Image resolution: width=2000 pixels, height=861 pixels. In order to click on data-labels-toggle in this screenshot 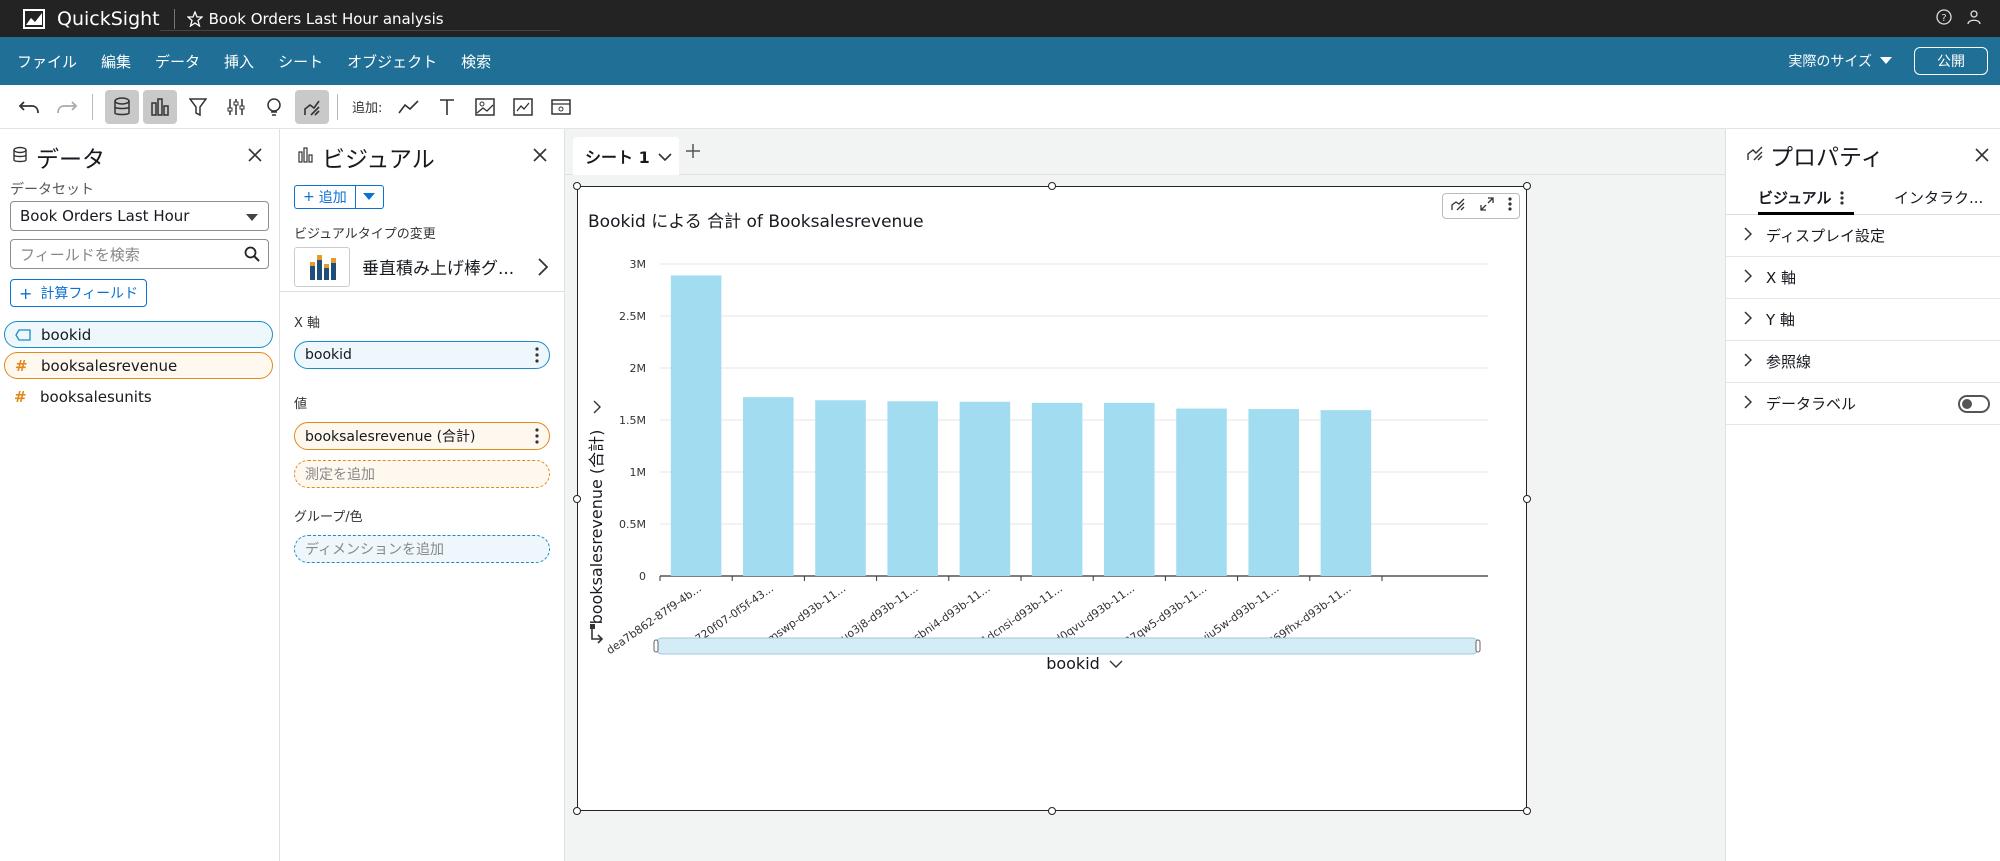, I will do `click(1974, 404)`.